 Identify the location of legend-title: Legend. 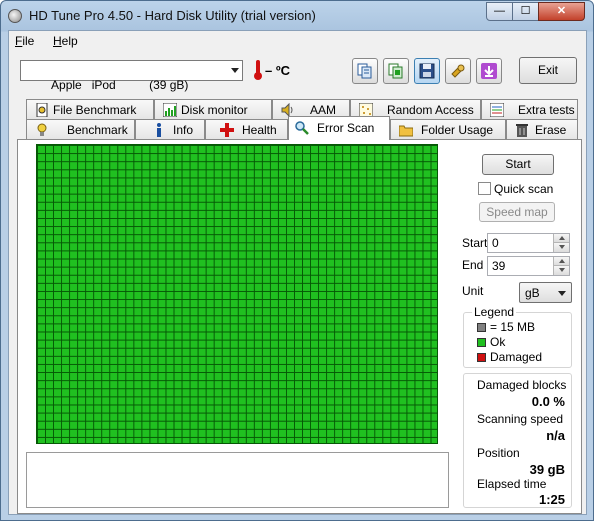
(494, 312).